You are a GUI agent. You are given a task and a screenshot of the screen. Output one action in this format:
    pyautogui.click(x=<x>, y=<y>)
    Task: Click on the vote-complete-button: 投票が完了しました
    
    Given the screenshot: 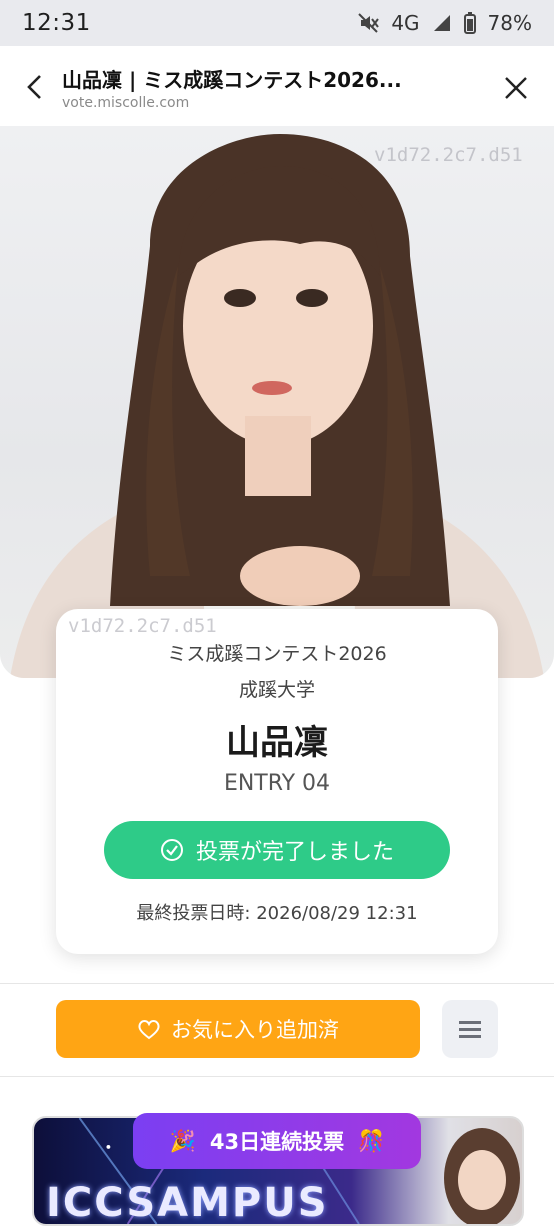 What is the action you would take?
    pyautogui.click(x=277, y=850)
    